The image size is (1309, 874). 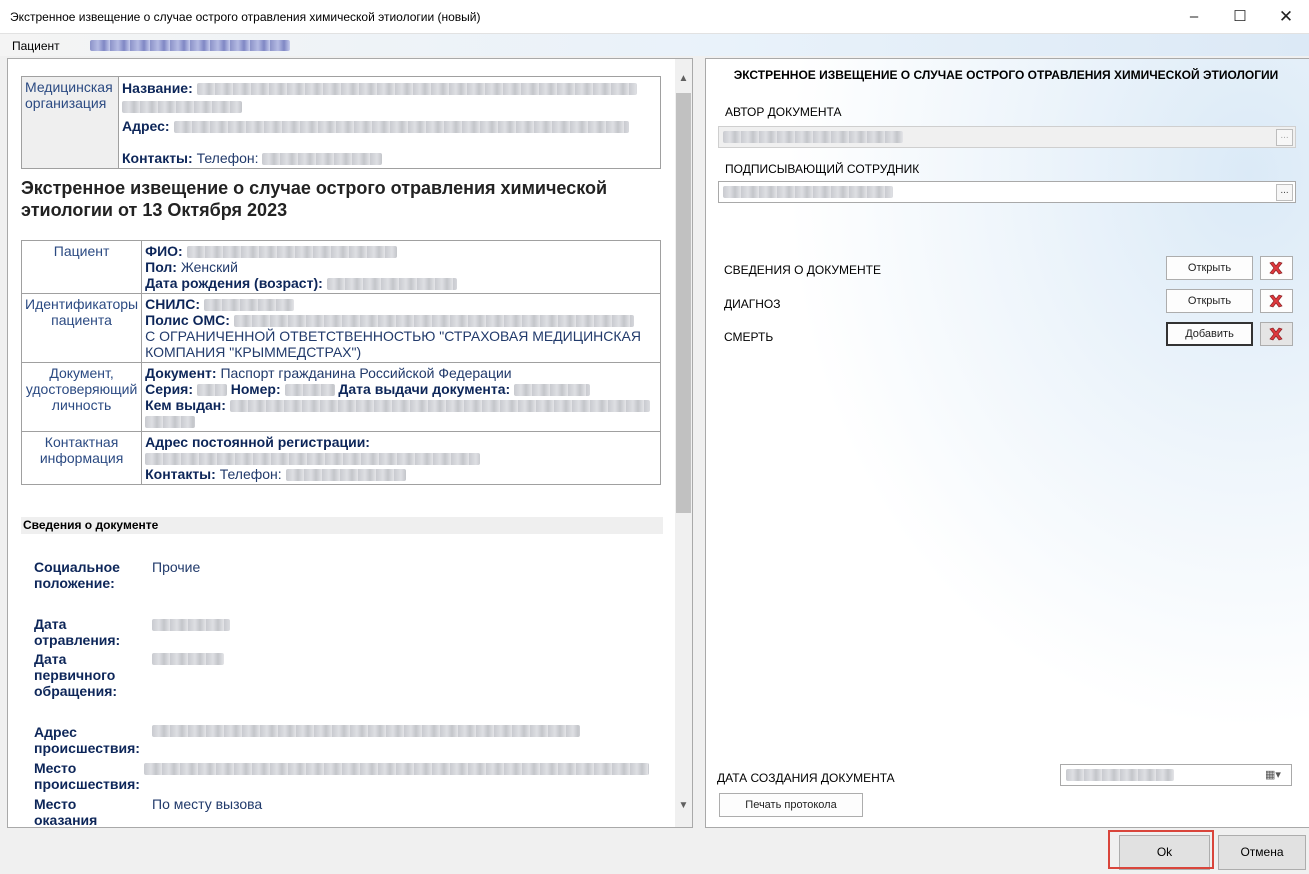 I want to click on signer-value-redacted, so click(x=808, y=192).